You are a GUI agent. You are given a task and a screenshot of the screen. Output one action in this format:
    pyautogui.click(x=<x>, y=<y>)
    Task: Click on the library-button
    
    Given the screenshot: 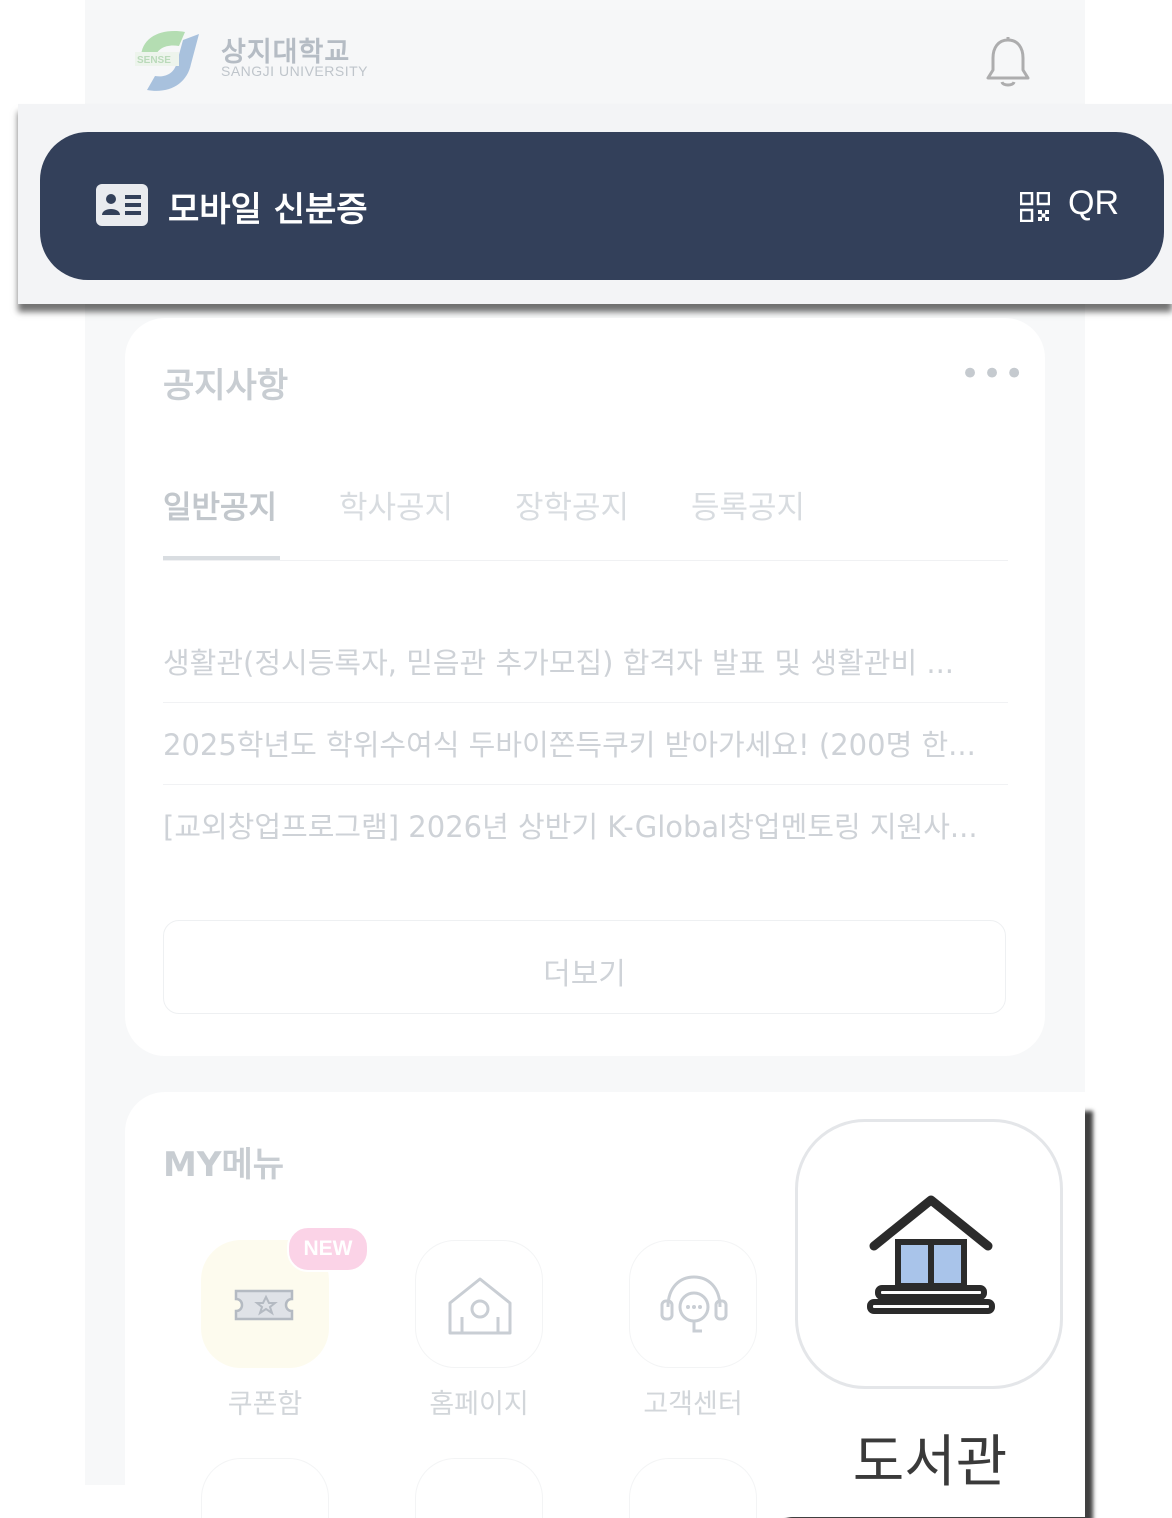 What is the action you would take?
    pyautogui.click(x=929, y=1254)
    